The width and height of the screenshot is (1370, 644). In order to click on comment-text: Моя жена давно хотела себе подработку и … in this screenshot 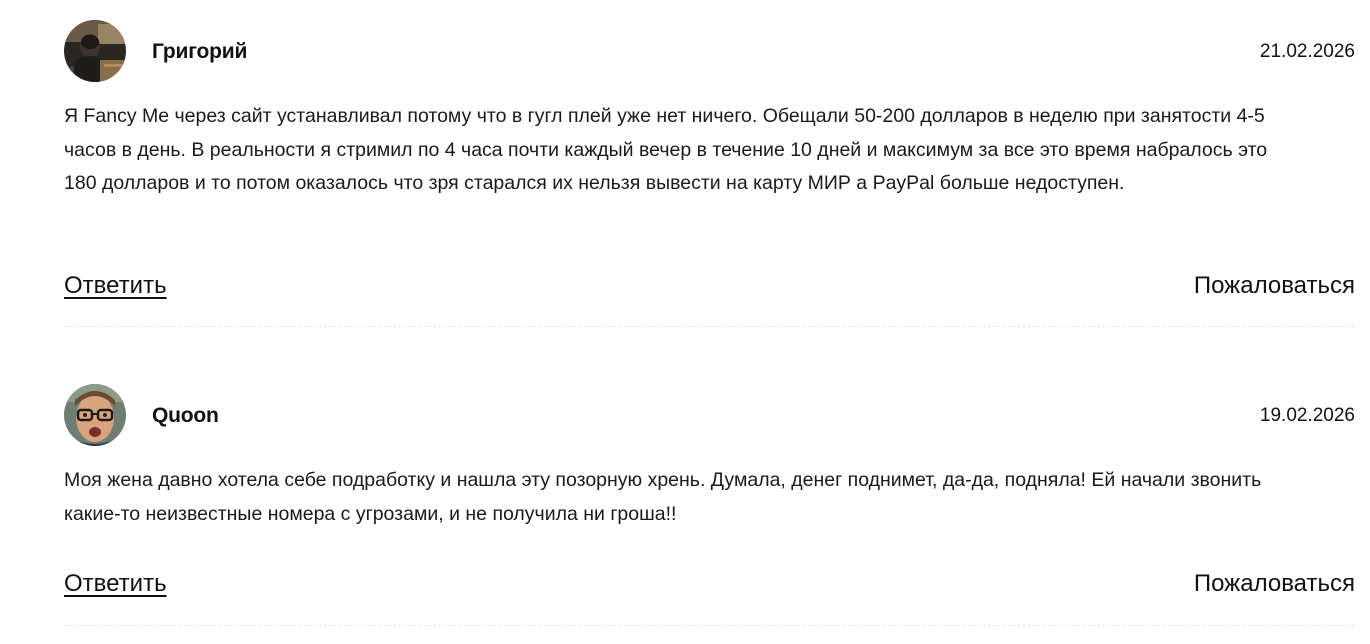, I will do `click(663, 497)`.